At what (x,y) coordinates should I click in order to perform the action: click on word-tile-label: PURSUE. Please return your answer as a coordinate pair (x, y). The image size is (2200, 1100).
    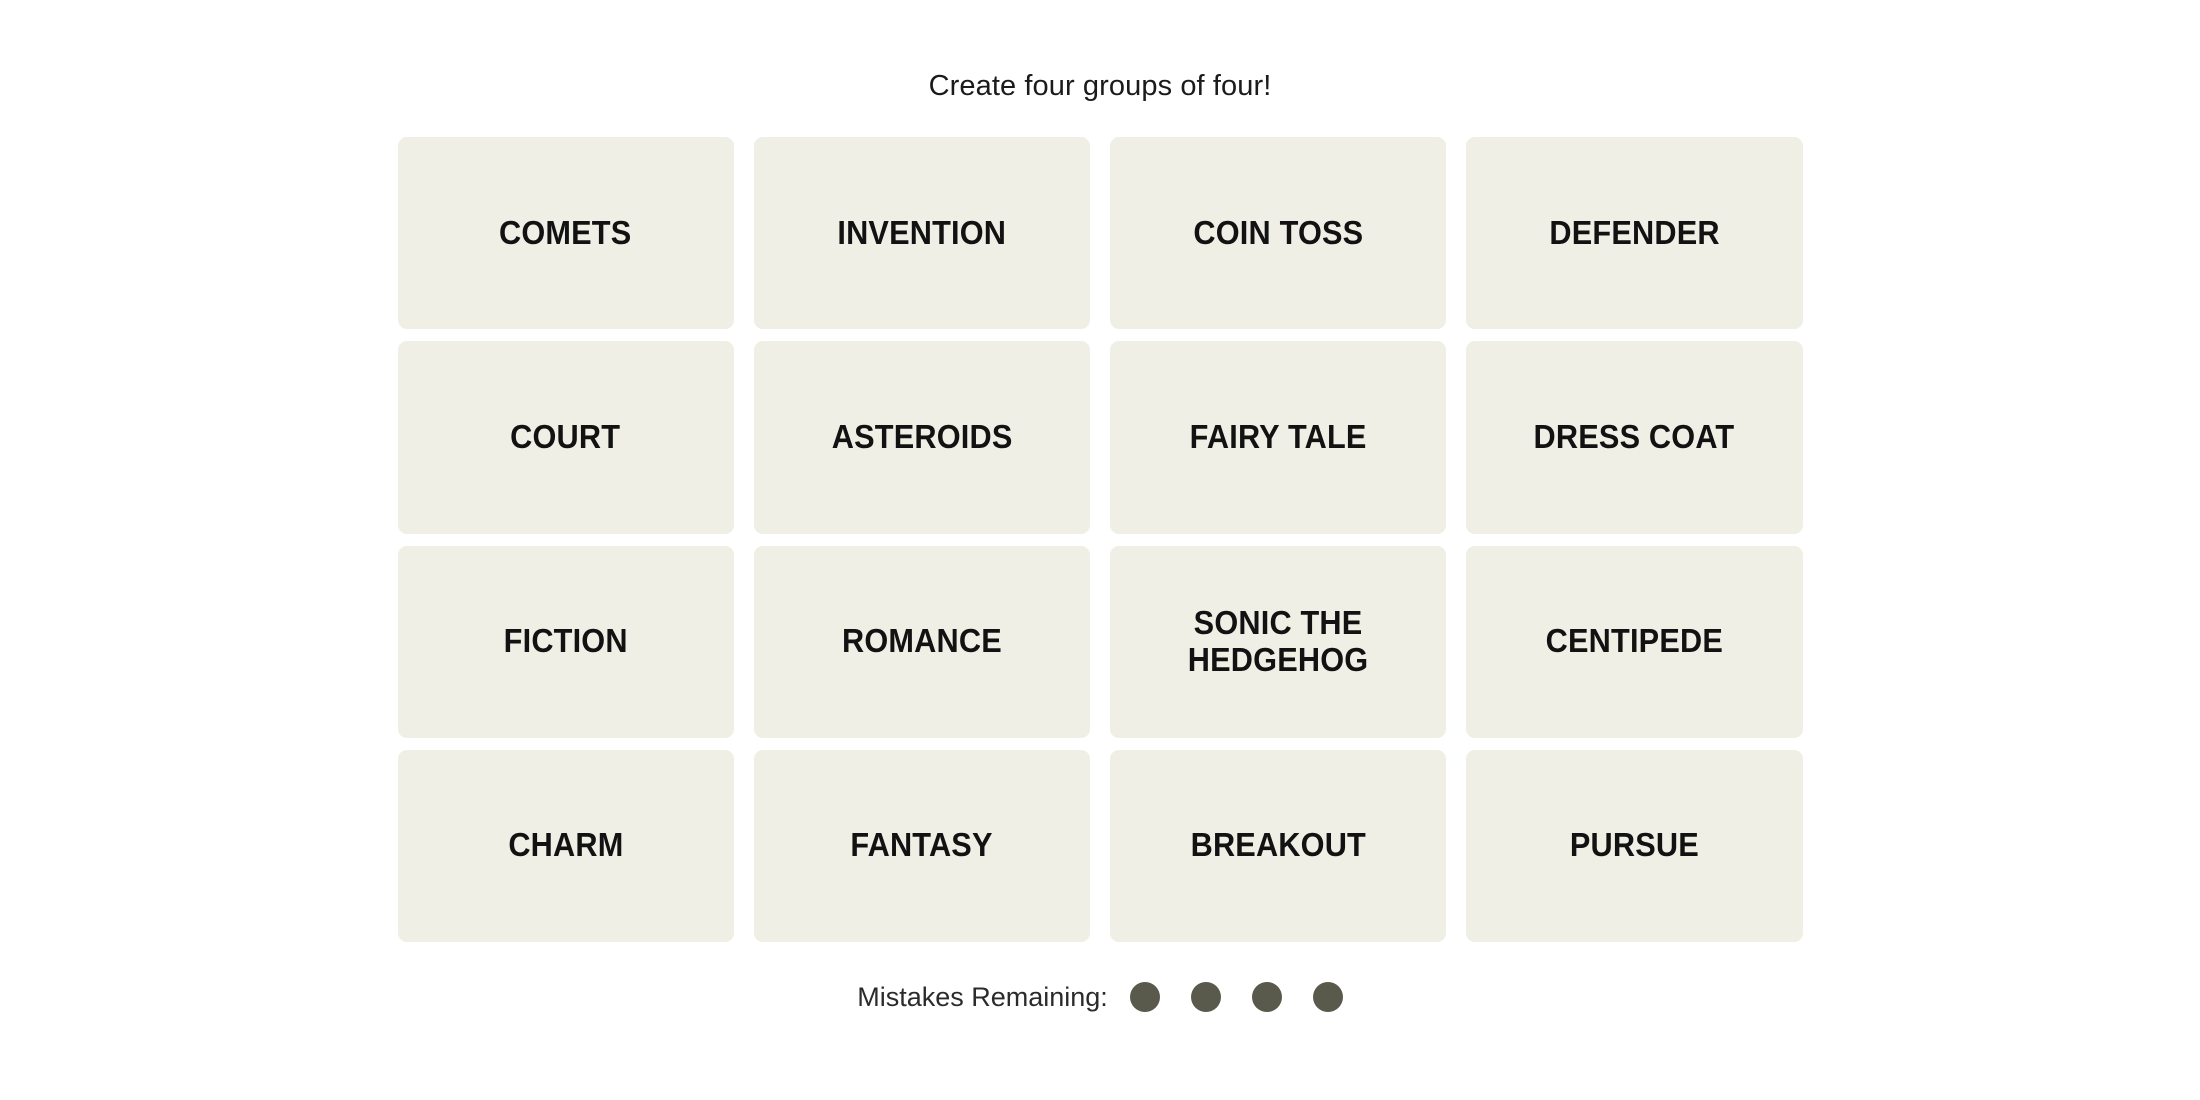
    Looking at the image, I should click on (1634, 845).